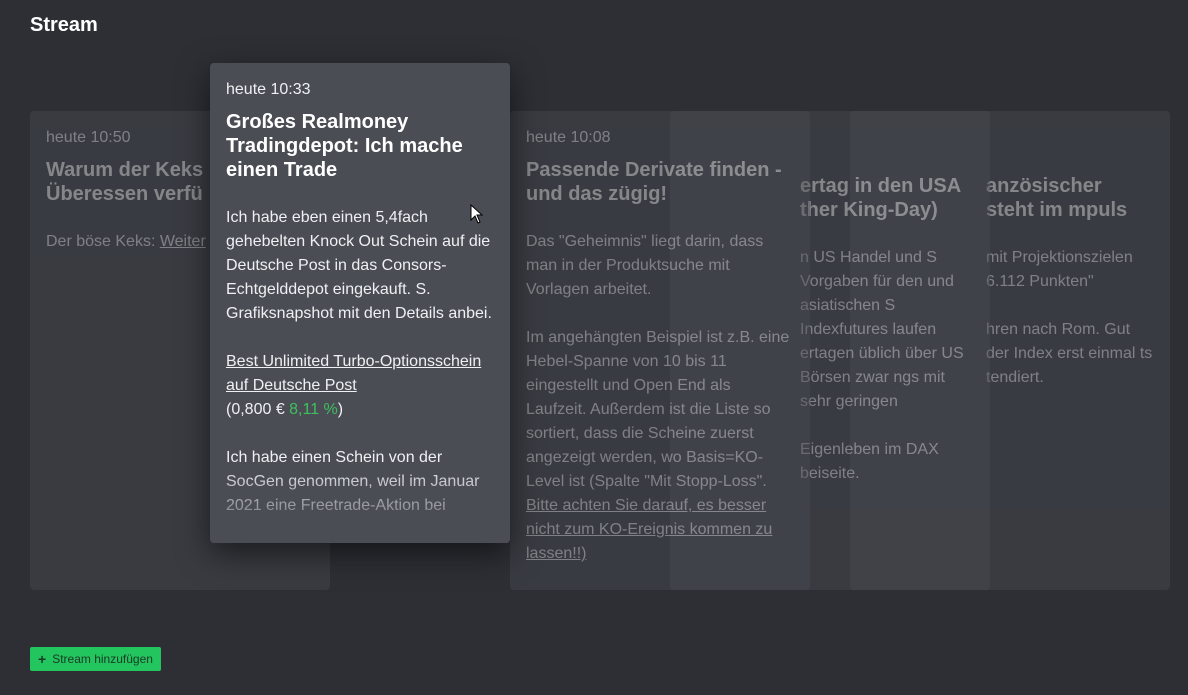  I want to click on card-time: heute 10:08, so click(568, 137).